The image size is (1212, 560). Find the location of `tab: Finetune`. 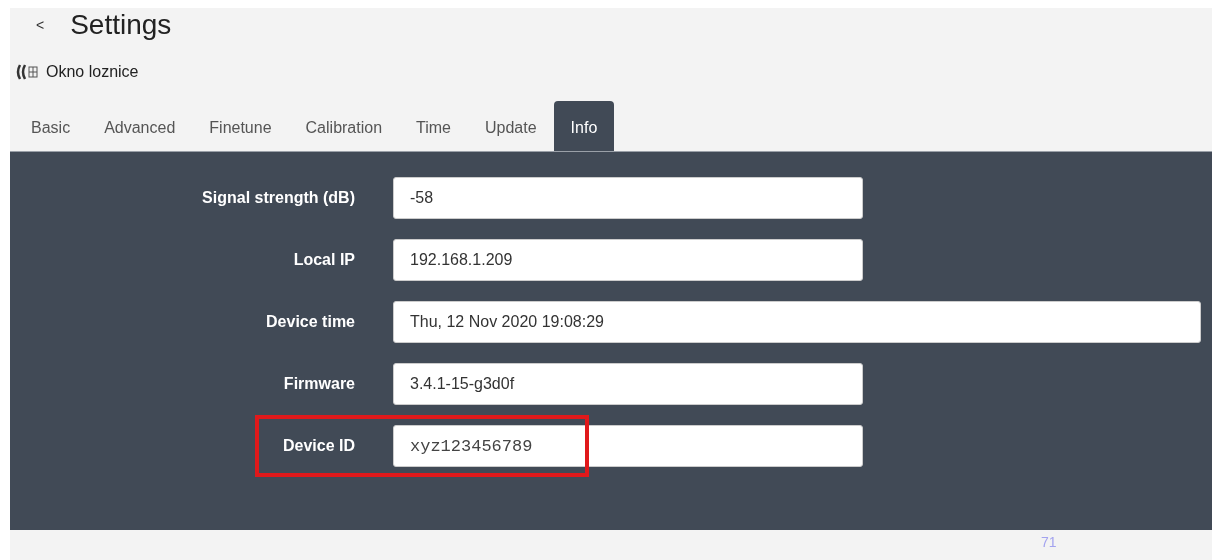

tab: Finetune is located at coordinates (240, 126).